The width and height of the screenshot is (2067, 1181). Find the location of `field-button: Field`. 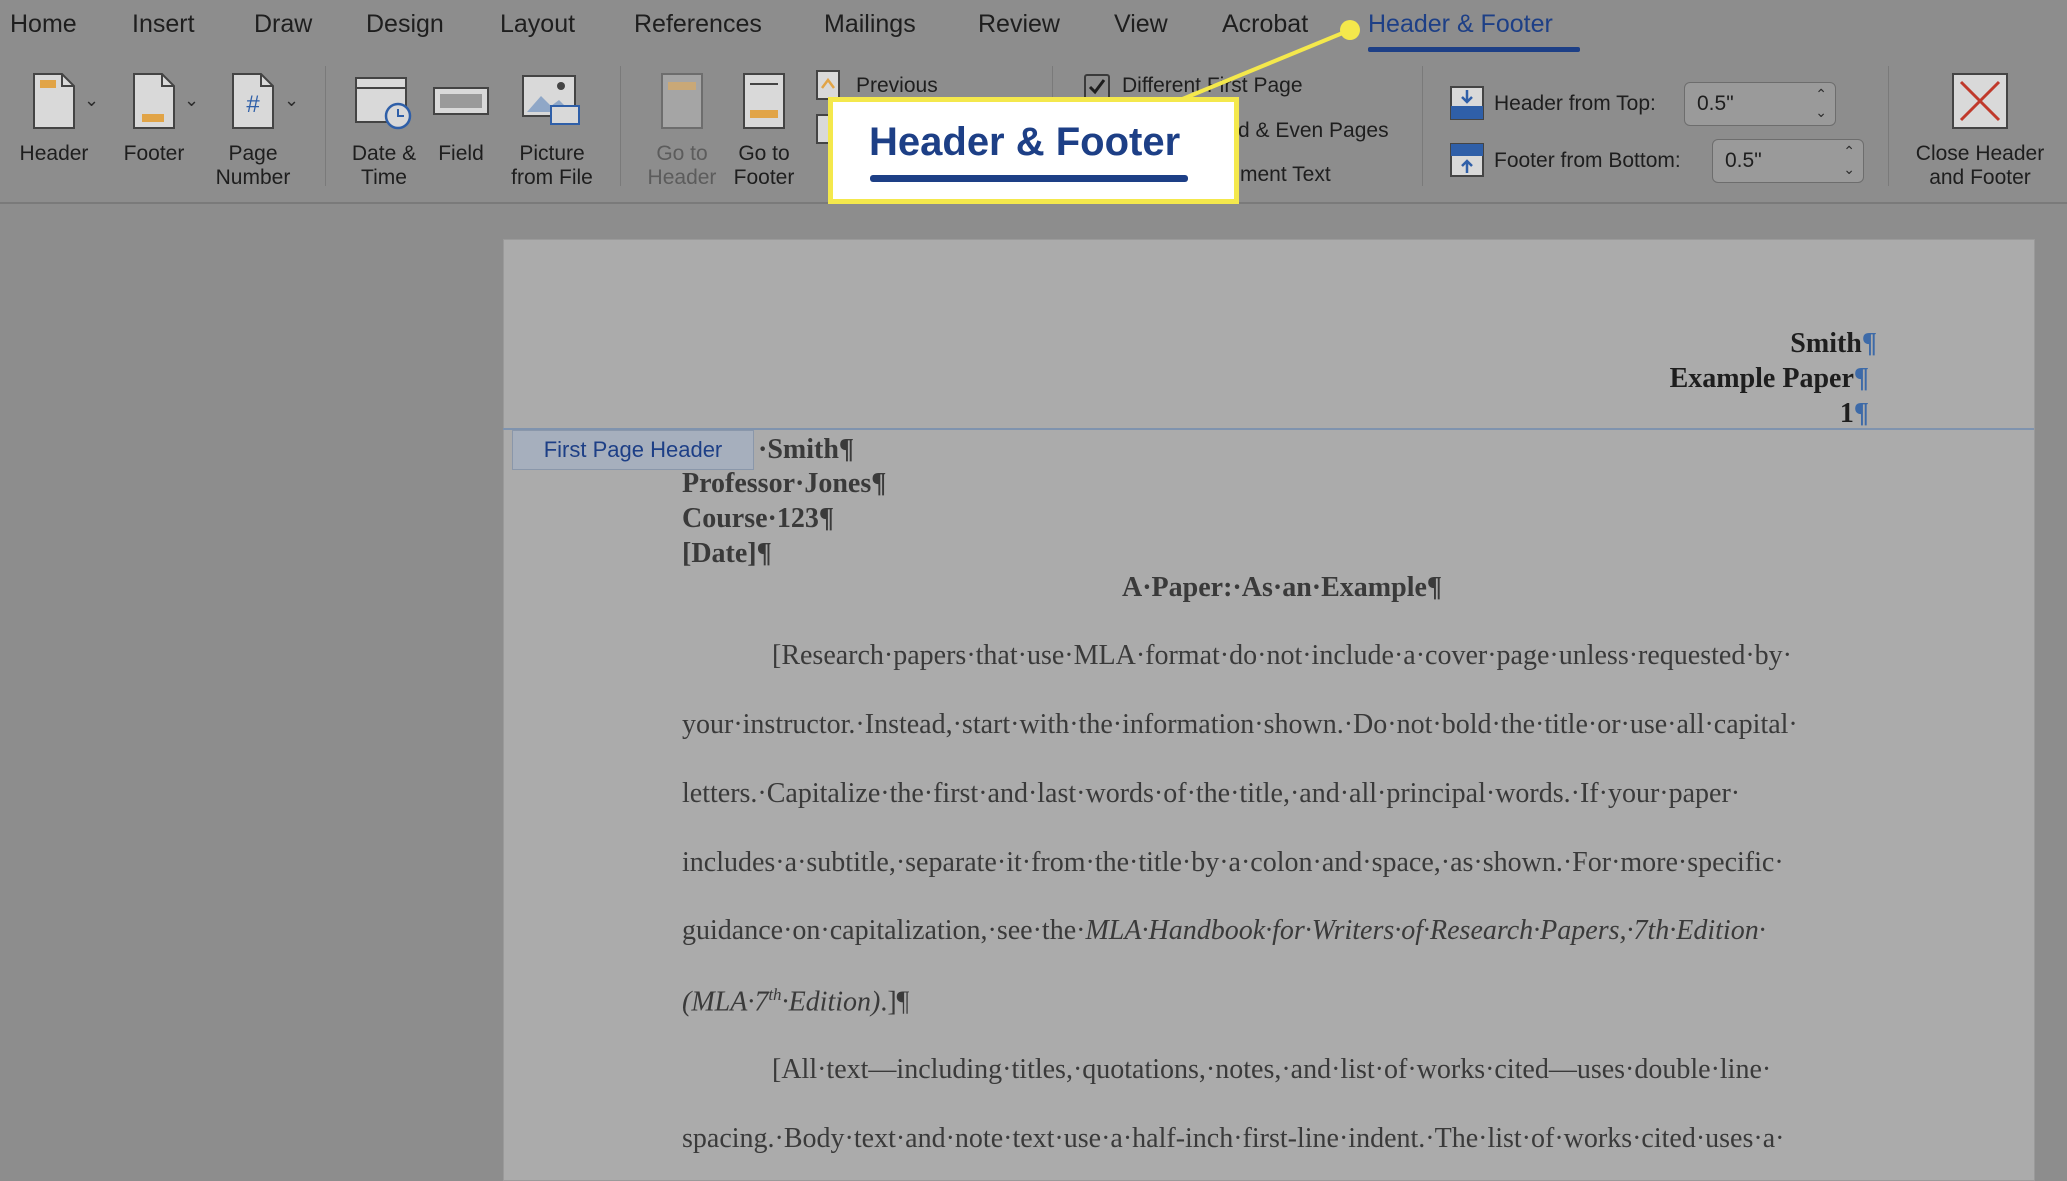

field-button: Field is located at coordinates (461, 119).